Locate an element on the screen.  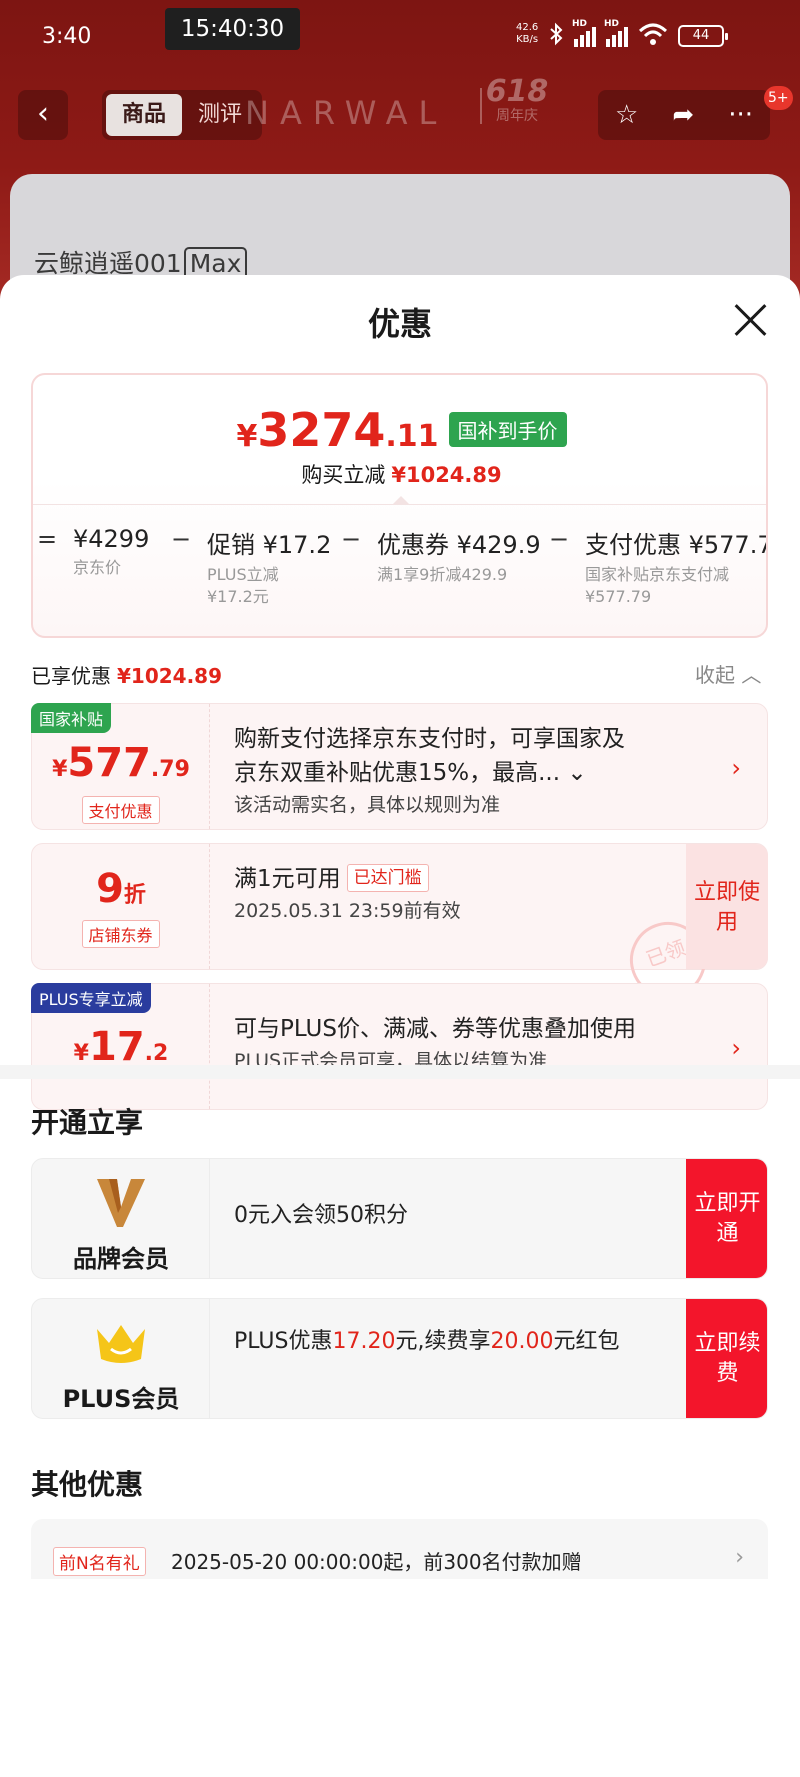
enjoyed-discount: 已享优惠 ¥1024.89 is located at coordinates (127, 676).